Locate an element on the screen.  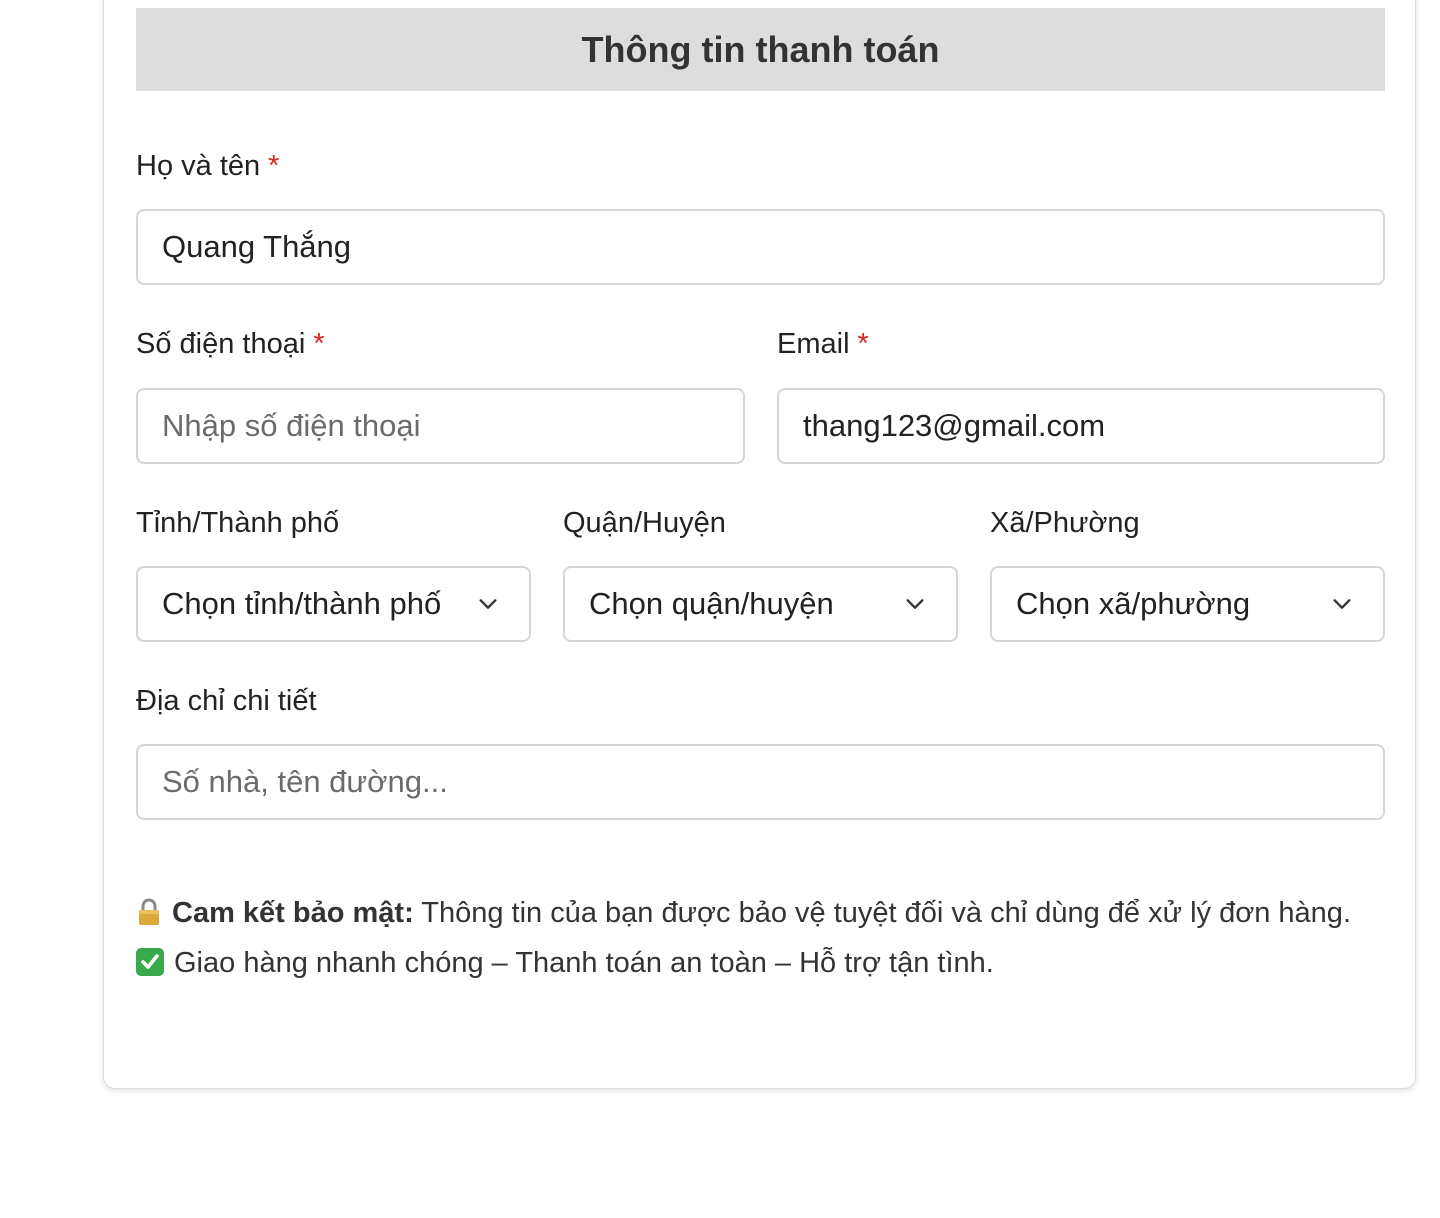
email-value: thang123@gmail.com is located at coordinates (954, 425).